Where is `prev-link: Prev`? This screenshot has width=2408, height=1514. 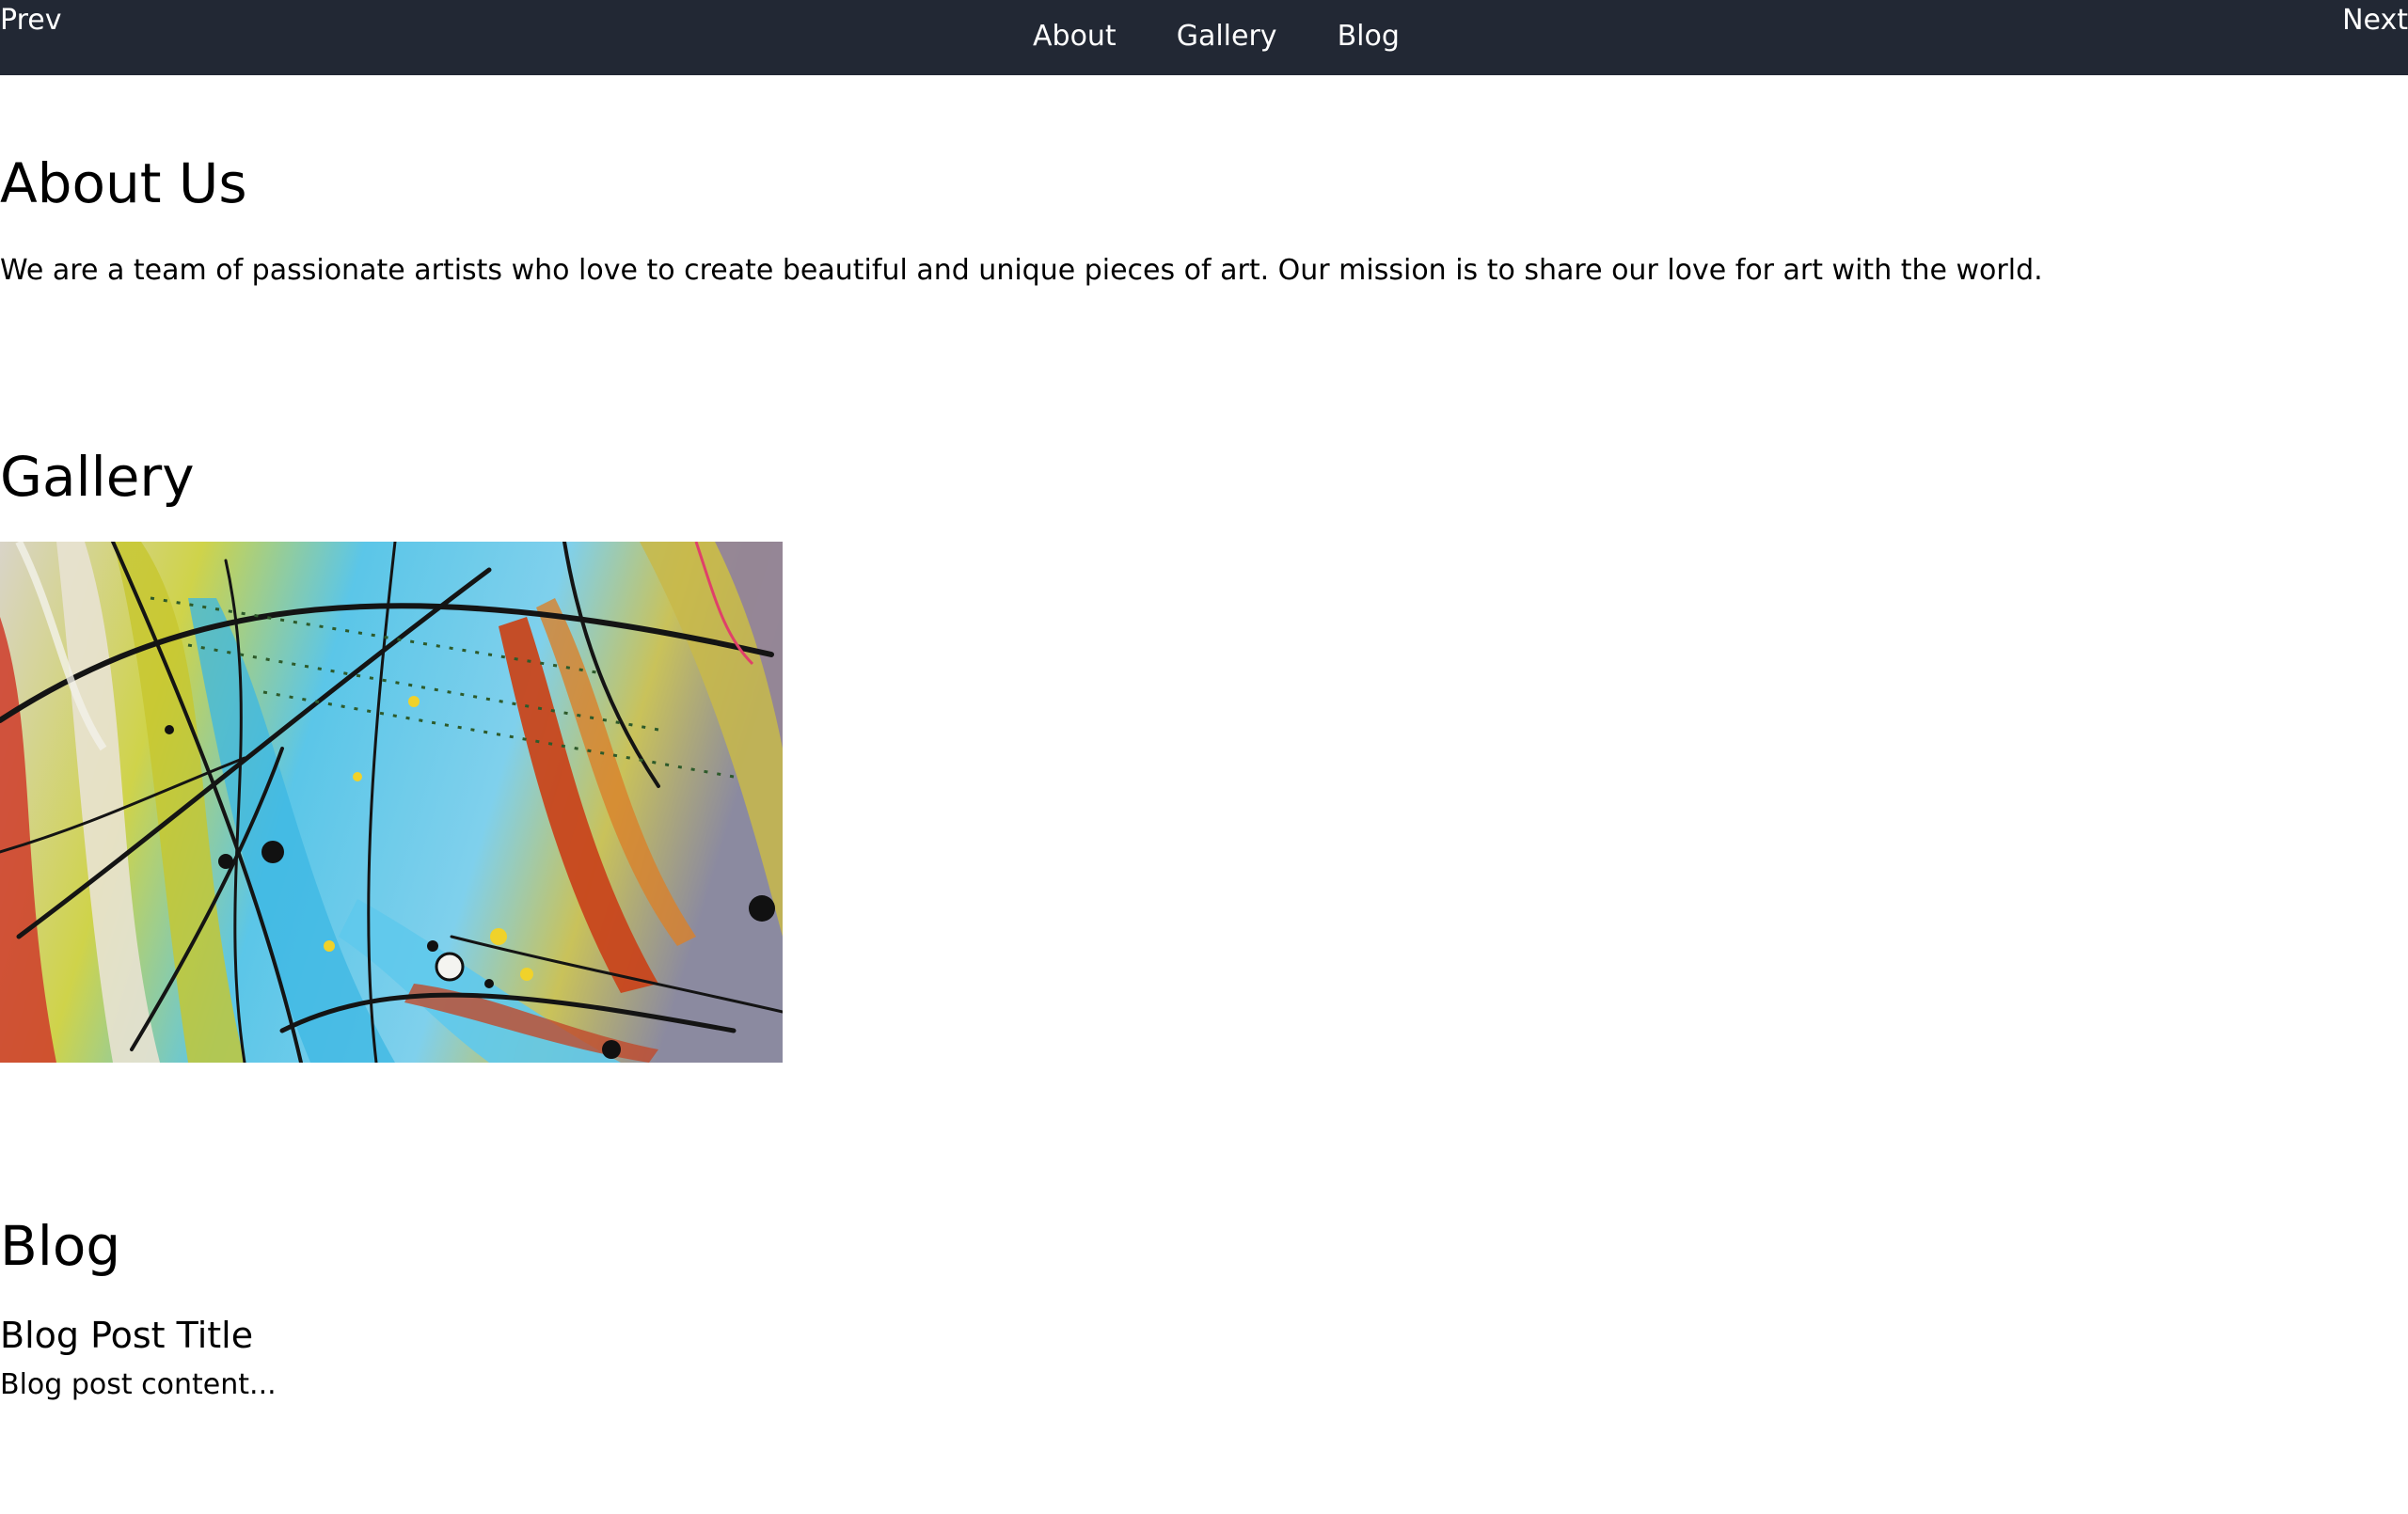 prev-link: Prev is located at coordinates (31, 20).